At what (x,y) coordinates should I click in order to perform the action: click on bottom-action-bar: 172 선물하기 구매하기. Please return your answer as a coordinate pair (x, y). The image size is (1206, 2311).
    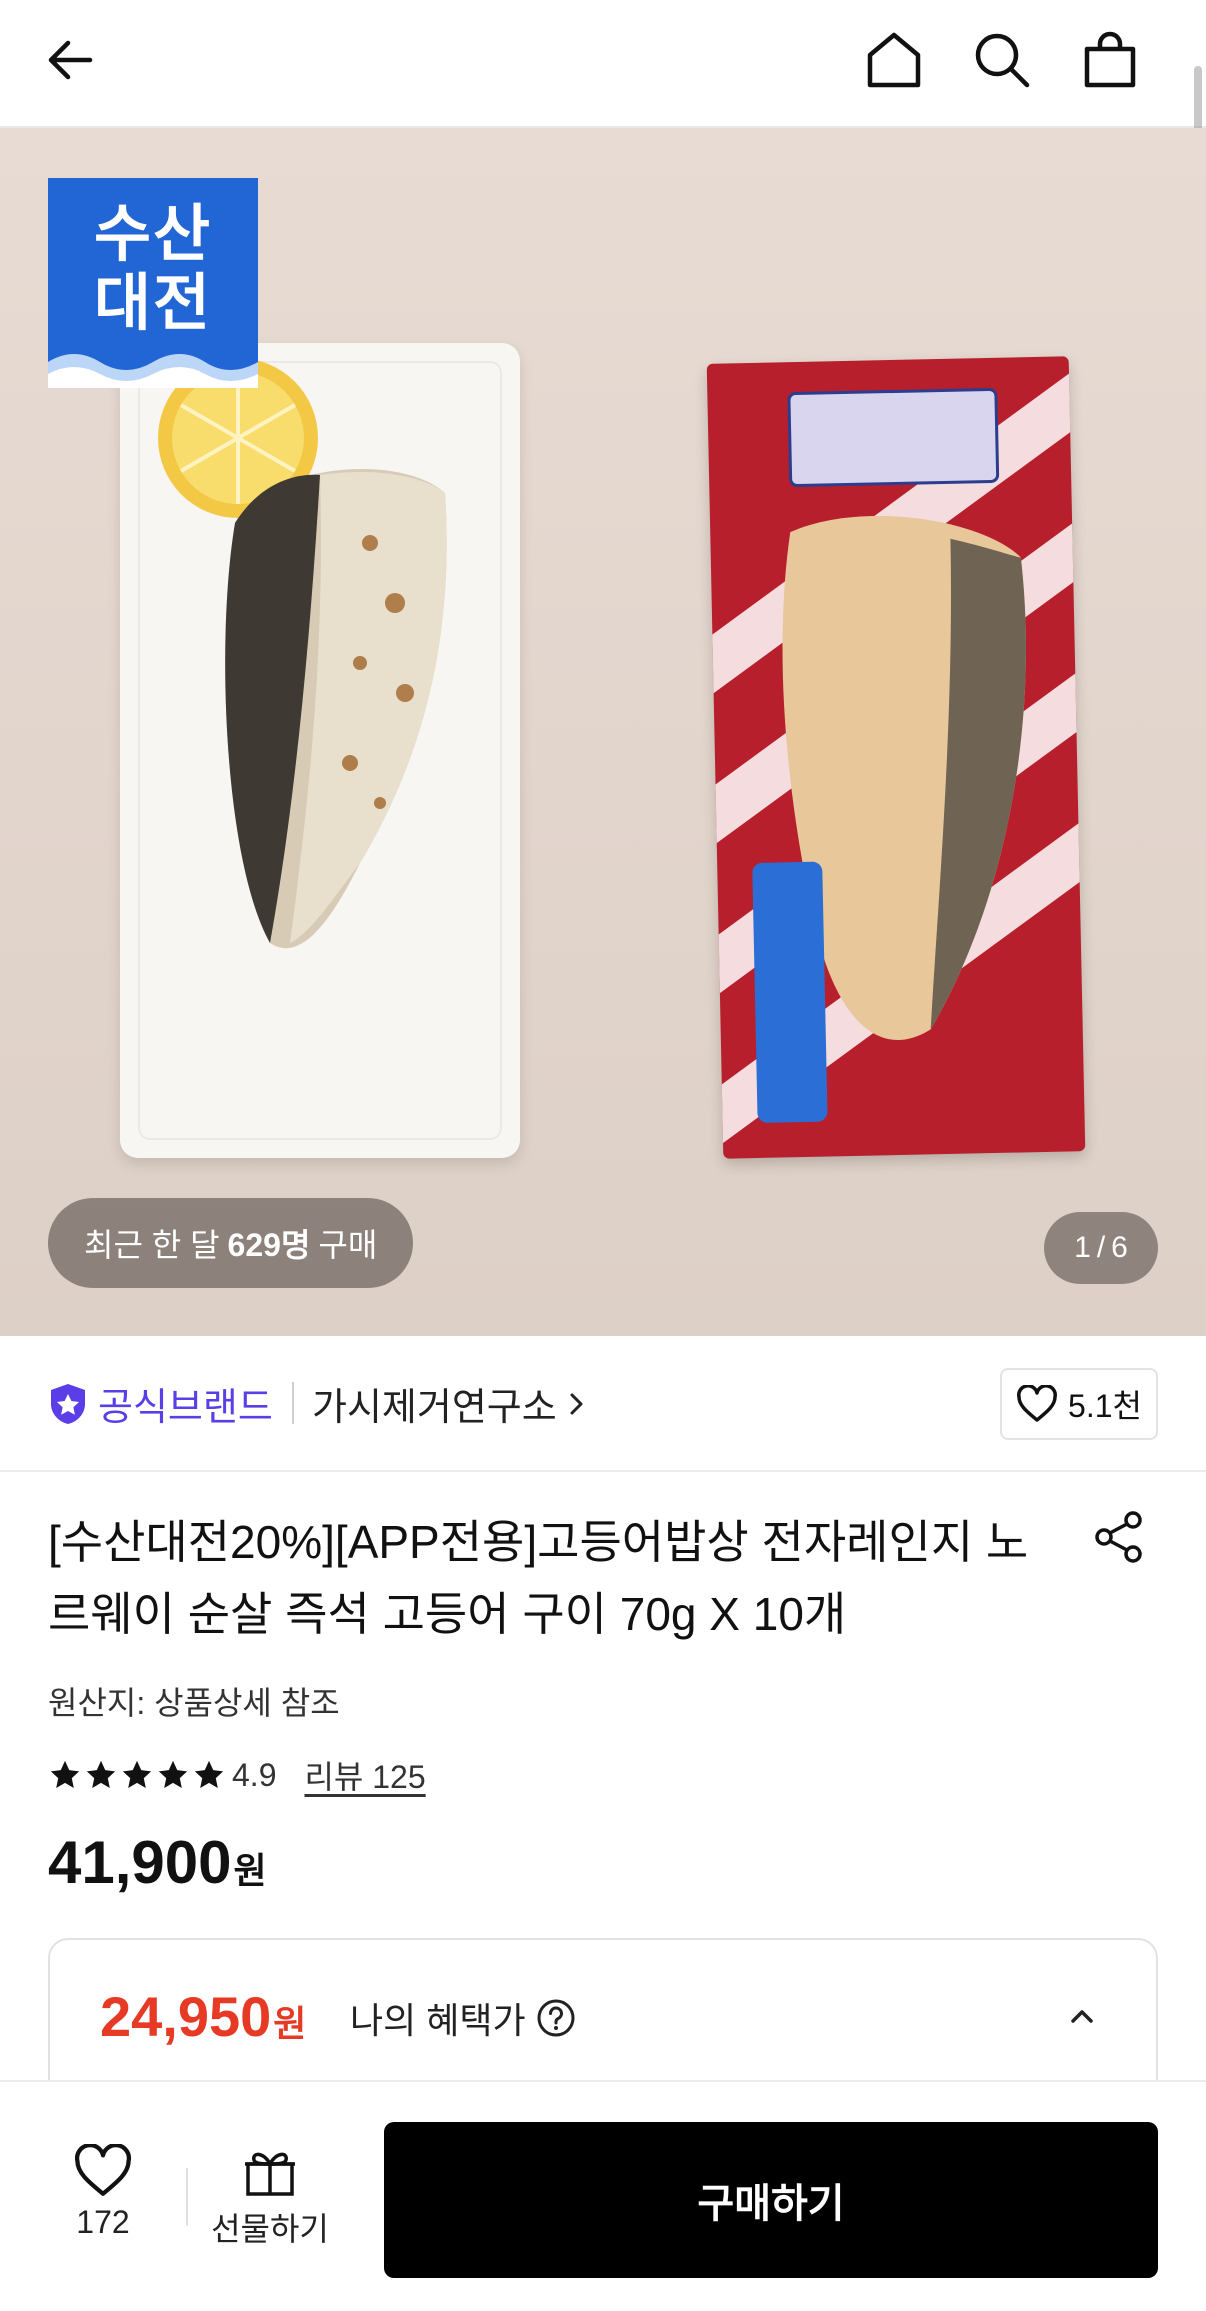
    Looking at the image, I should click on (603, 2195).